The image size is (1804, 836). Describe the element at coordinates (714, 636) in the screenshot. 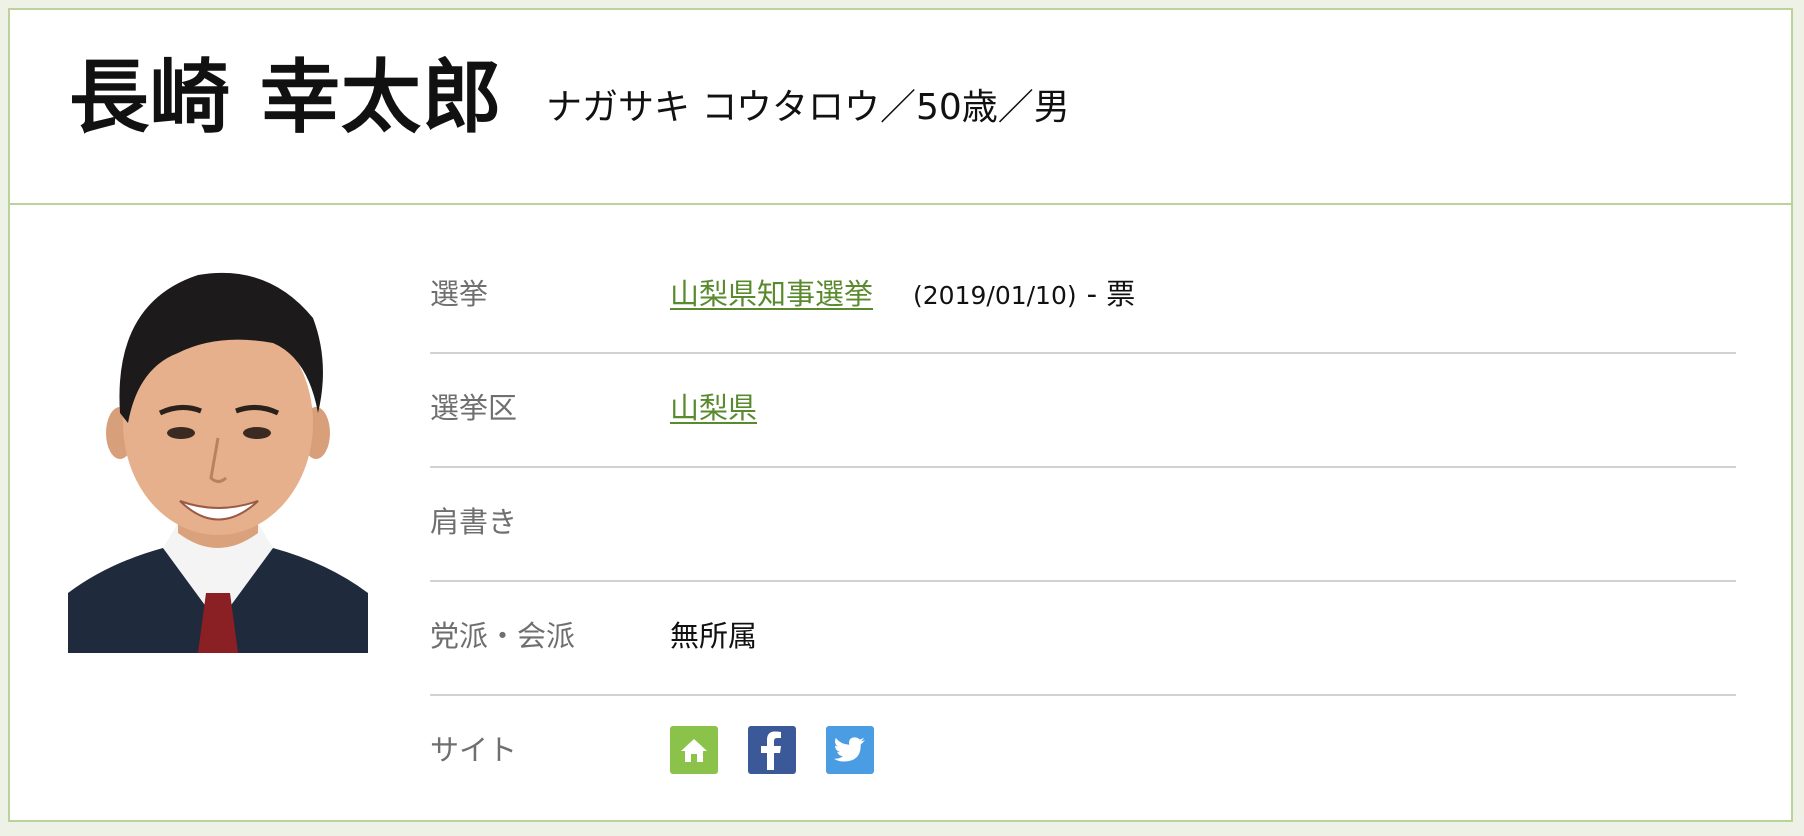

I see `party-value: 無所属` at that location.